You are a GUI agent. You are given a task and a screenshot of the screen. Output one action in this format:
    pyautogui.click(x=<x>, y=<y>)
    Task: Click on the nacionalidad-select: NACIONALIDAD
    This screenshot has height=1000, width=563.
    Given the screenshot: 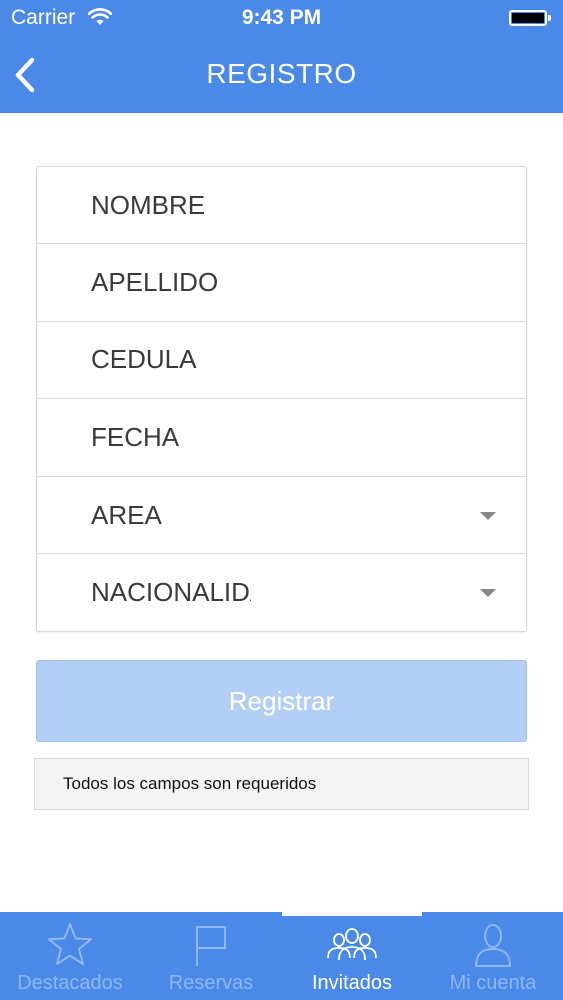 What is the action you would take?
    pyautogui.click(x=281, y=592)
    